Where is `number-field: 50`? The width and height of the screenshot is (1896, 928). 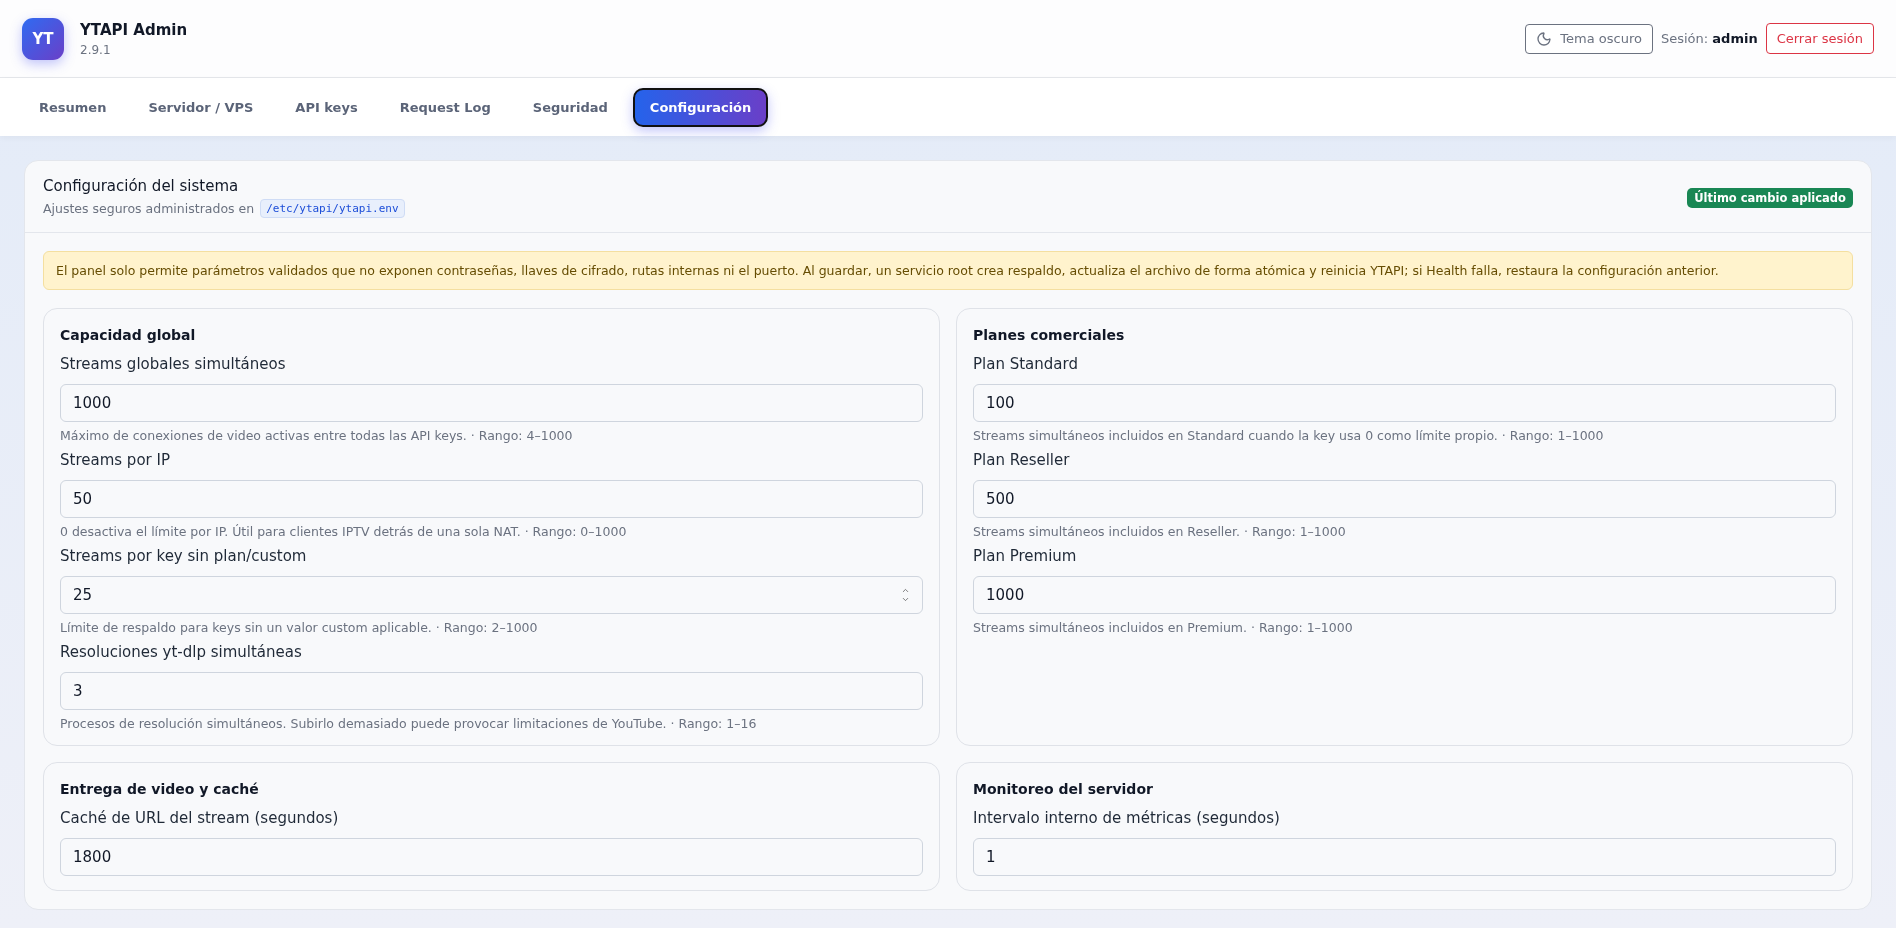
number-field: 50 is located at coordinates (491, 499).